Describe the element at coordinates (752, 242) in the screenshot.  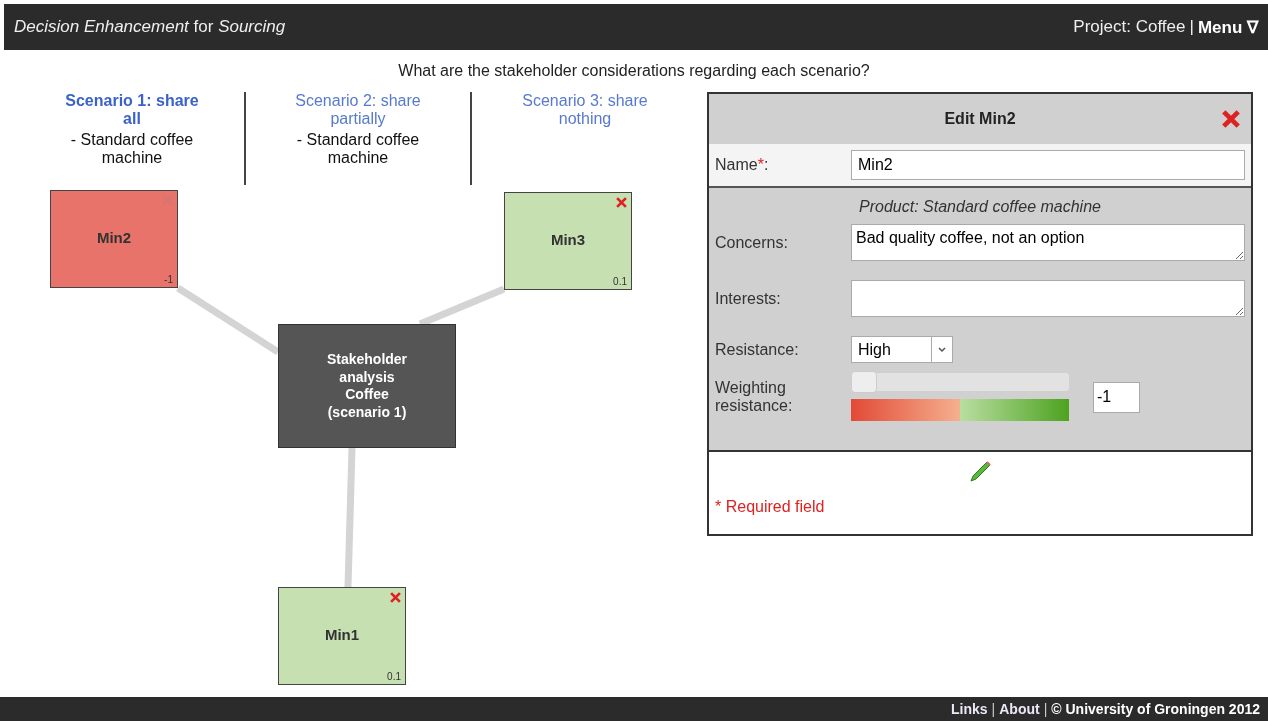
I see `concerns-label: Concerns:` at that location.